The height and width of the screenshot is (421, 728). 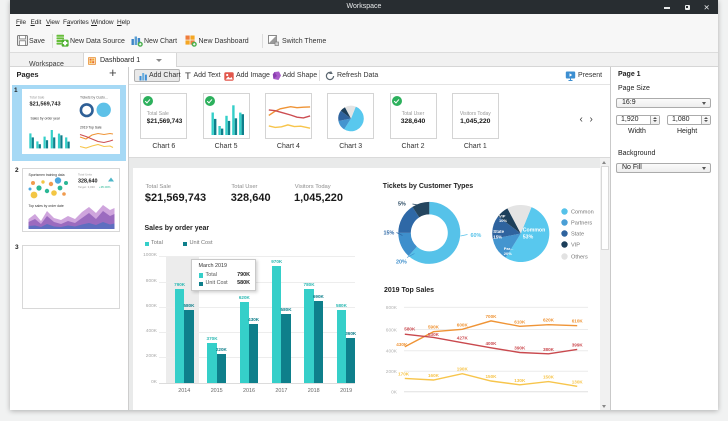 I want to click on svg-text: 800K, so click(x=392, y=308).